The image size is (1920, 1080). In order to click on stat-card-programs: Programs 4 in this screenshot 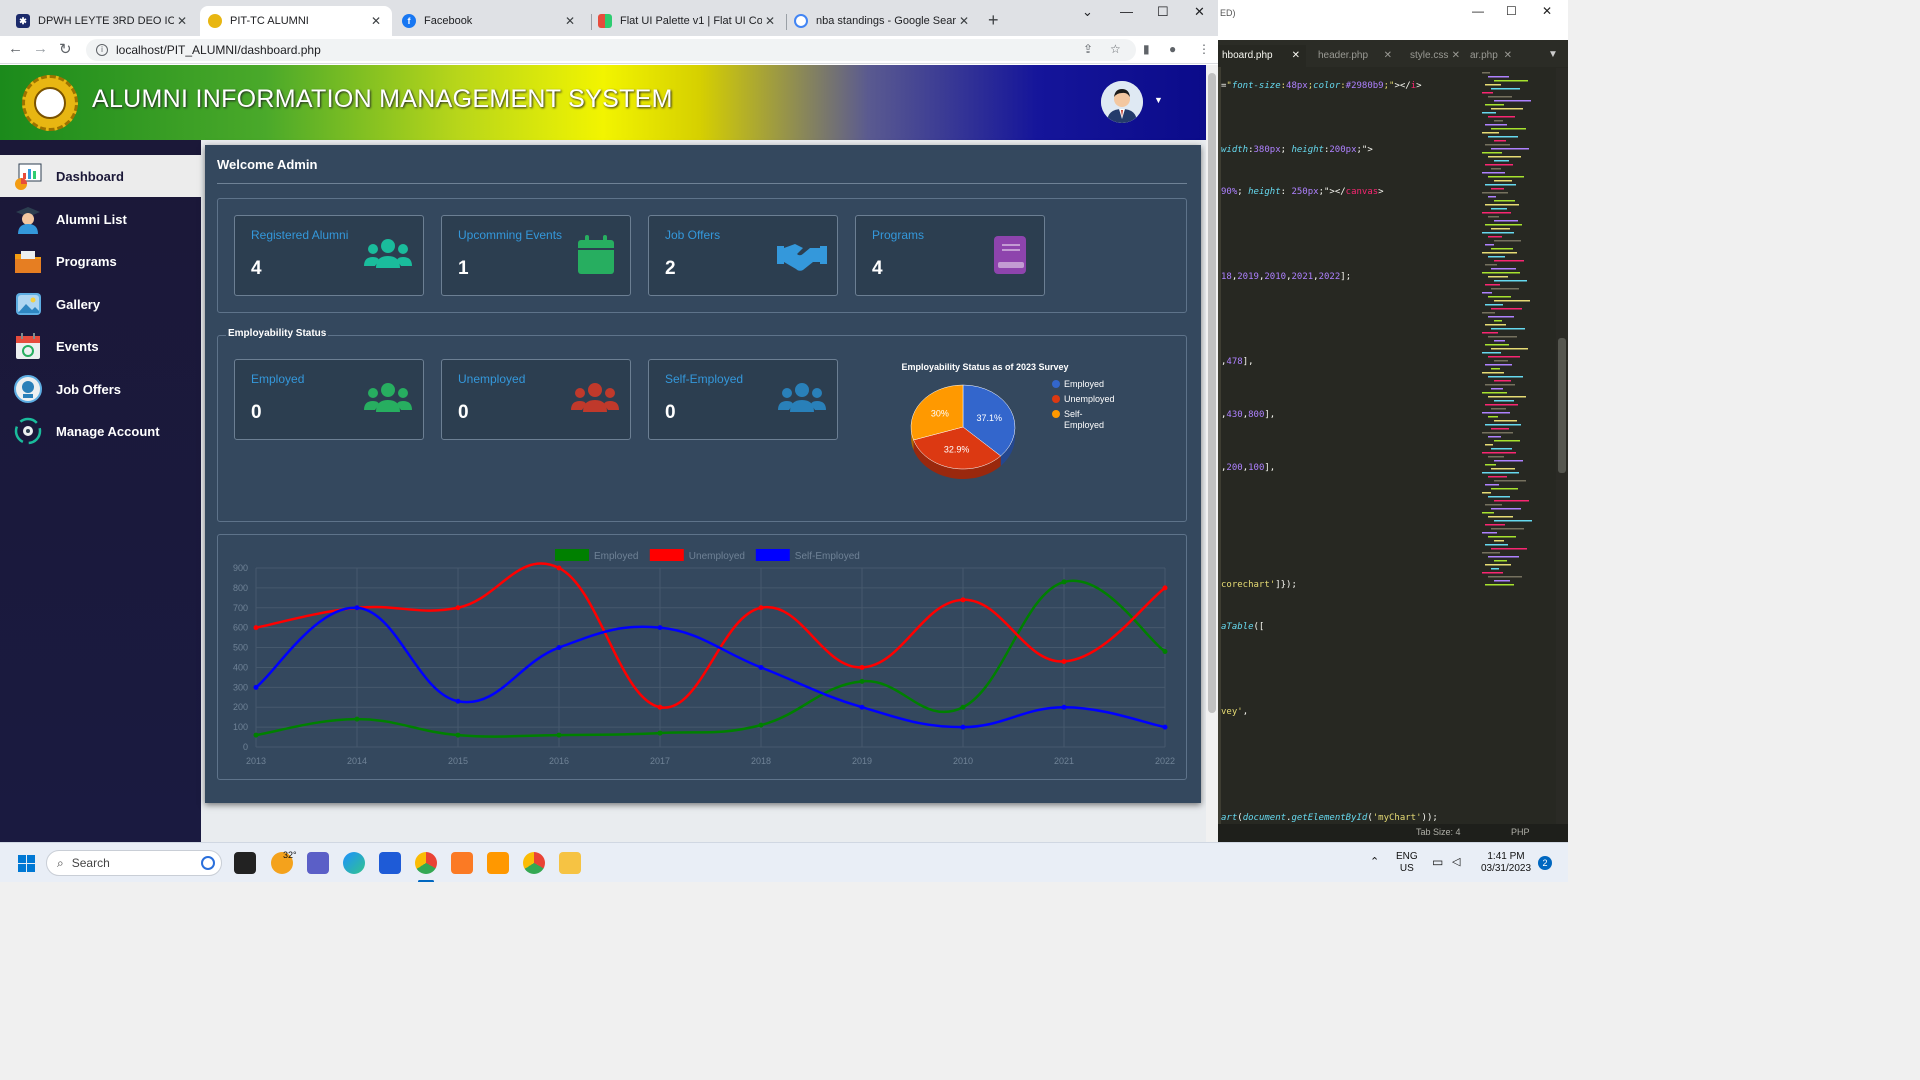, I will do `click(950, 255)`.